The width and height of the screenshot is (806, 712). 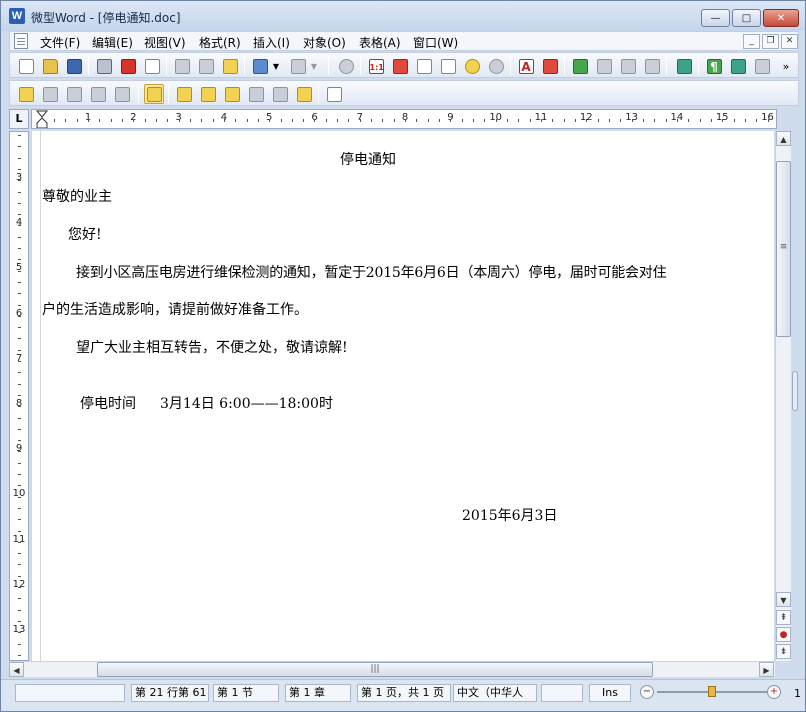 What do you see at coordinates (550, 66) in the screenshot?
I see `format-painter-icon` at bounding box center [550, 66].